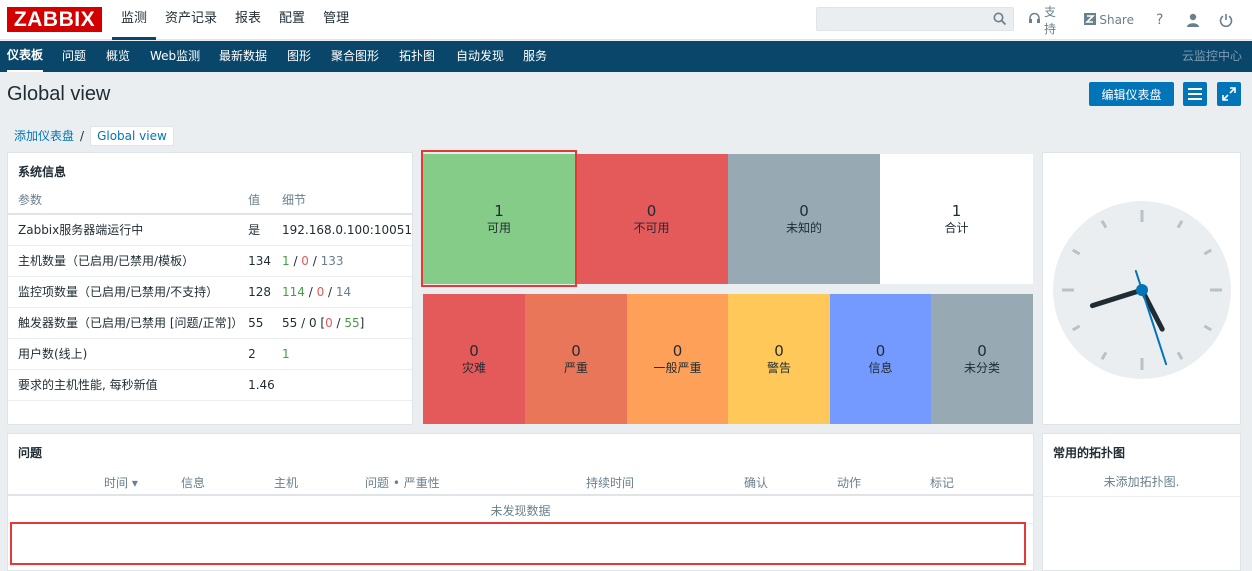 The width and height of the screenshot is (1252, 571). What do you see at coordinates (880, 359) in the screenshot?
I see `tile-information: 0 信息` at bounding box center [880, 359].